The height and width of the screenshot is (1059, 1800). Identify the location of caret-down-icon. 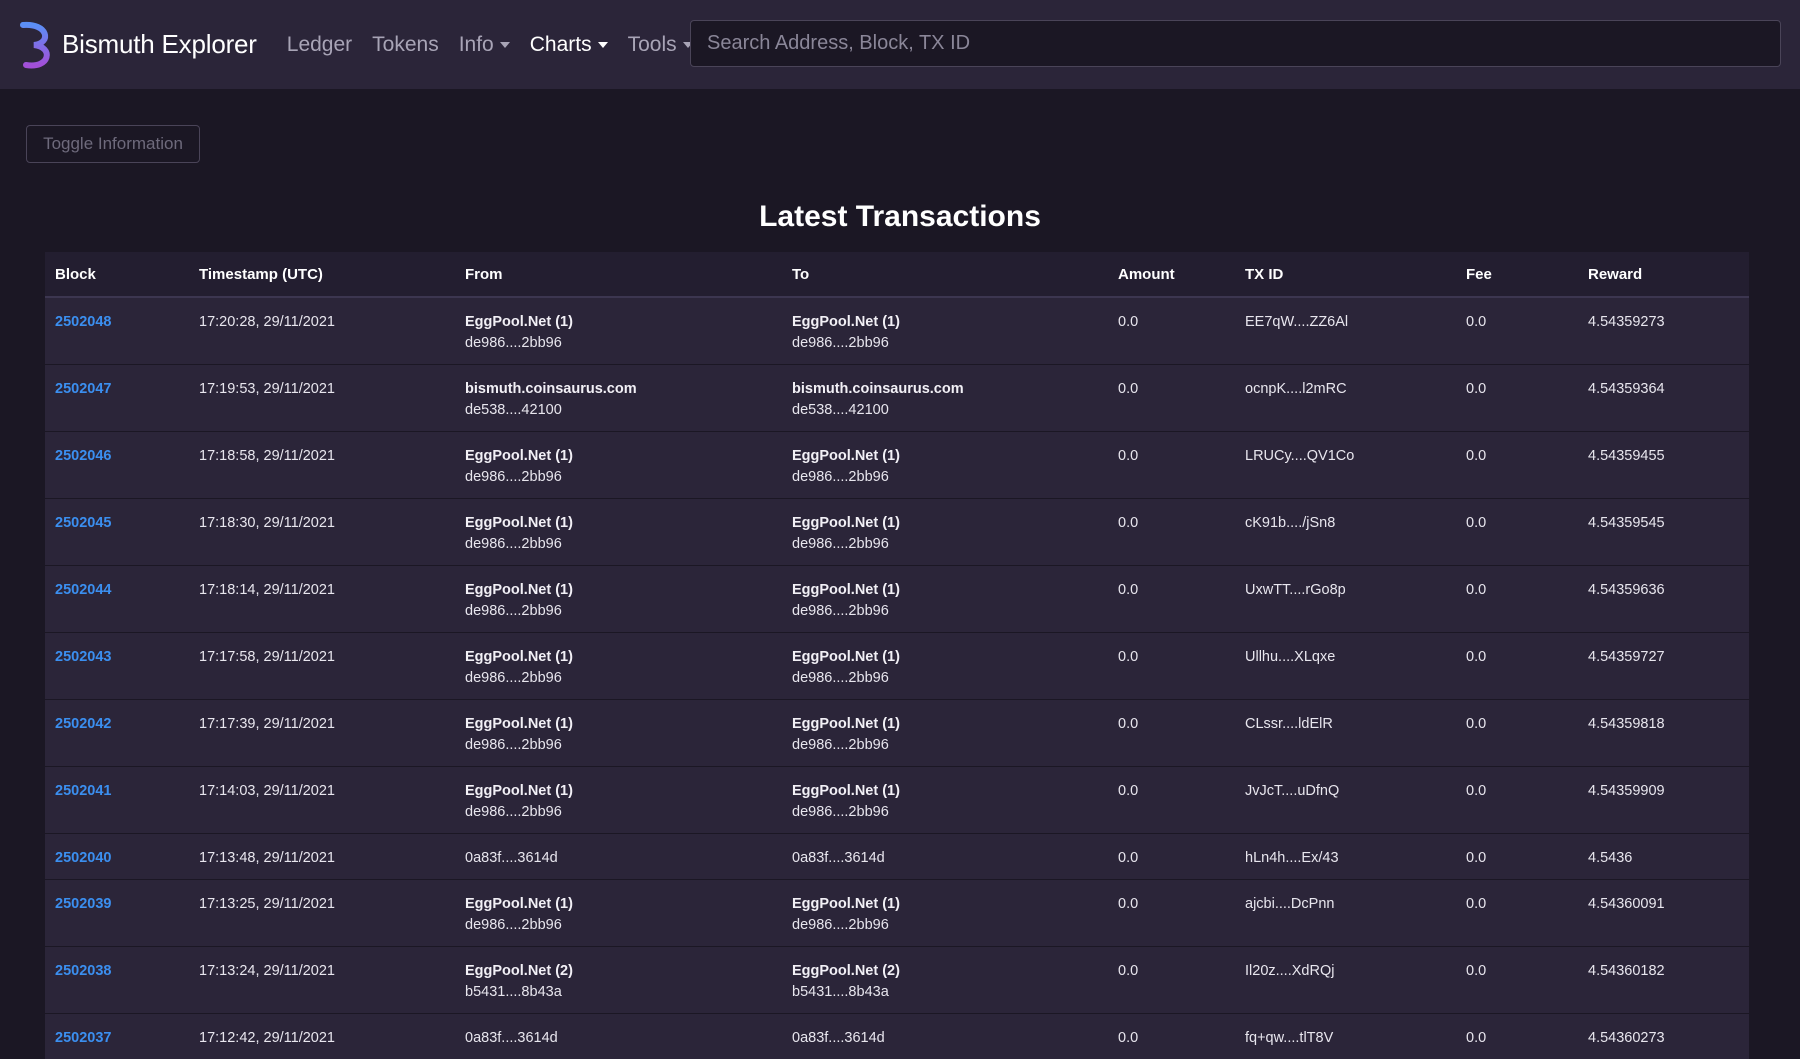
(603, 45).